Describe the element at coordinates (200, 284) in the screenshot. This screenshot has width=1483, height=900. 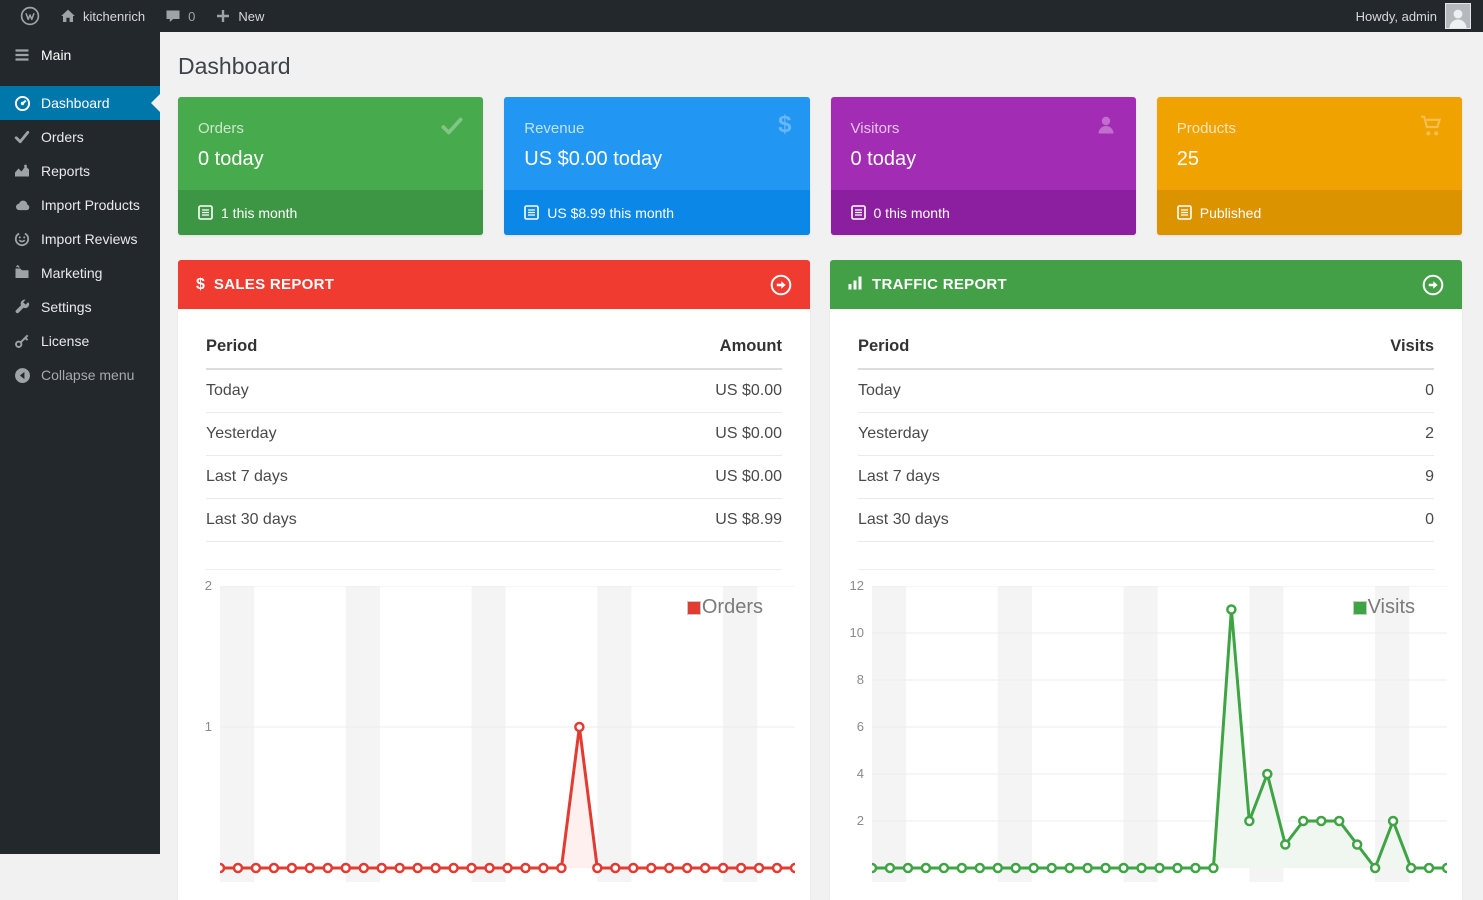
I see `dollar-icon: $` at that location.